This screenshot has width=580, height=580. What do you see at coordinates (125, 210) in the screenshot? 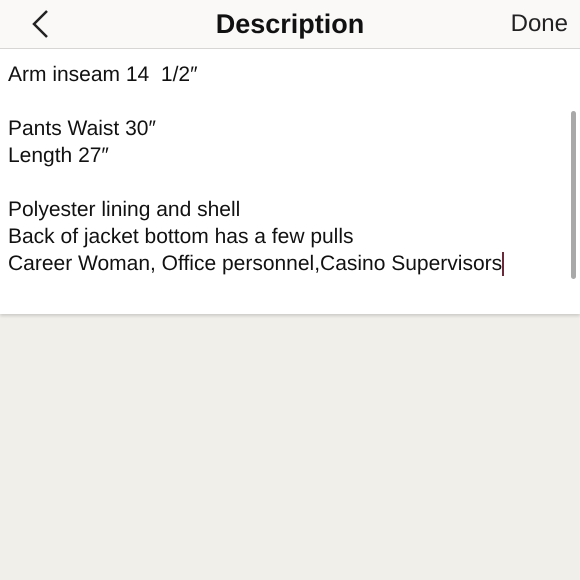
I see `description-line: Polyester lining and shell` at bounding box center [125, 210].